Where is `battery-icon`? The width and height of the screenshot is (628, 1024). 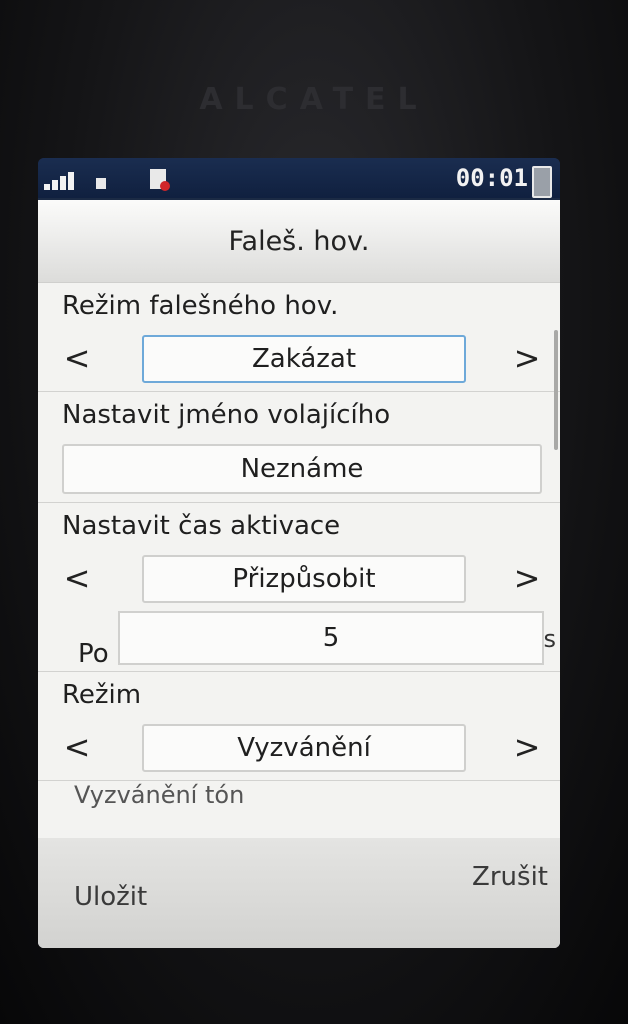 battery-icon is located at coordinates (542, 182).